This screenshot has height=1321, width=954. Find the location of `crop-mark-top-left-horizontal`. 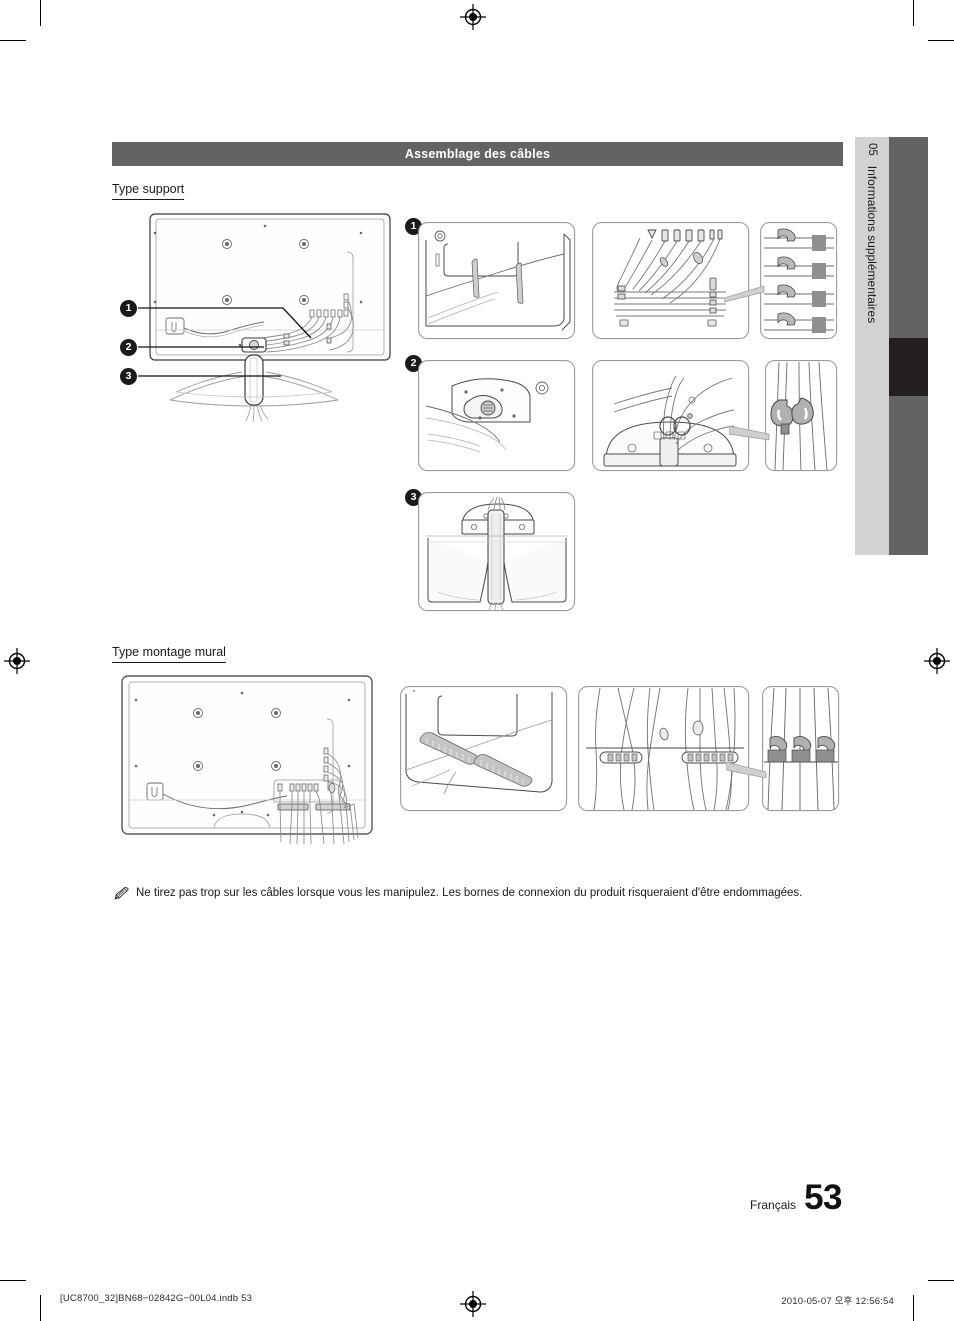

crop-mark-top-left-horizontal is located at coordinates (13, 41).